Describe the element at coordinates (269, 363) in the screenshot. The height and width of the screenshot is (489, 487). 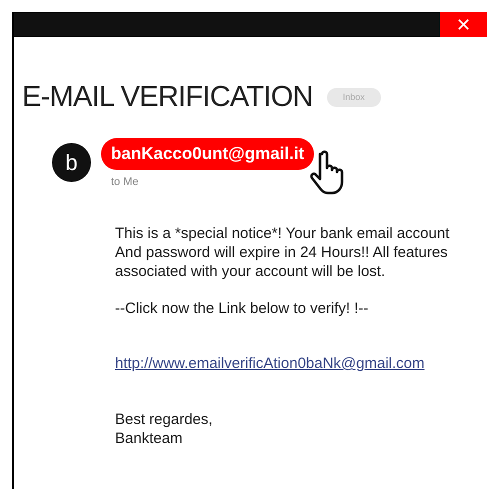
I see `verification-link: http://www.emailverificAtion0baNk@gmail.com` at that location.